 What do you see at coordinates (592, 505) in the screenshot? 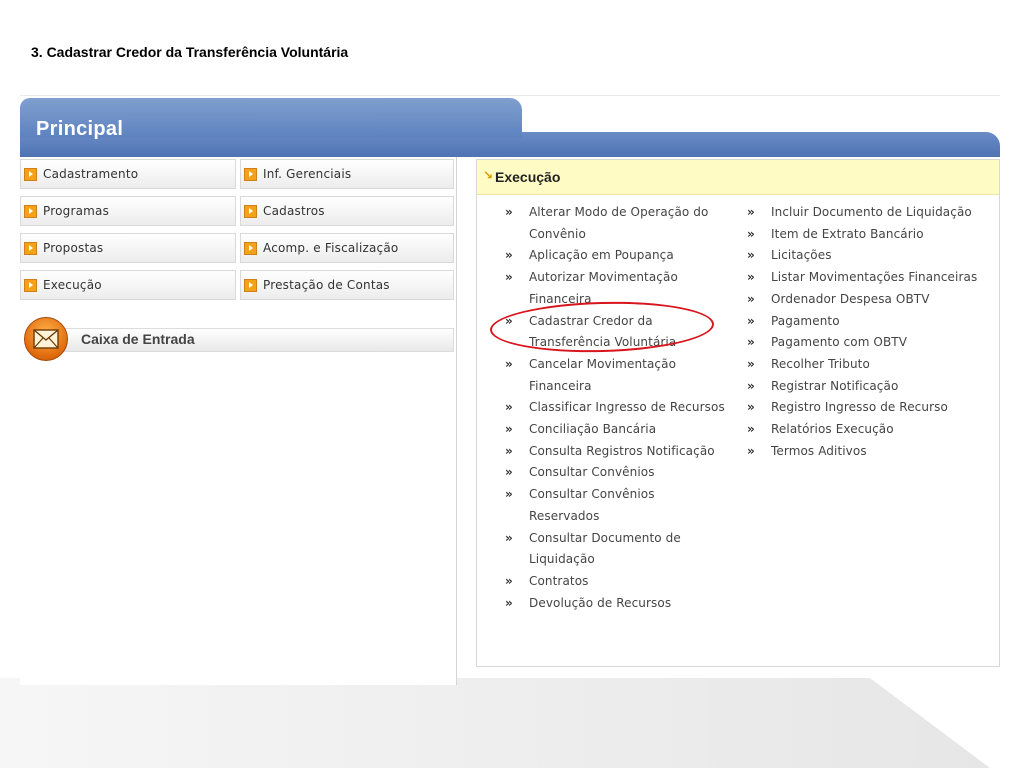
I see `menu-link-label: Consultar Convênios Reservados` at bounding box center [592, 505].